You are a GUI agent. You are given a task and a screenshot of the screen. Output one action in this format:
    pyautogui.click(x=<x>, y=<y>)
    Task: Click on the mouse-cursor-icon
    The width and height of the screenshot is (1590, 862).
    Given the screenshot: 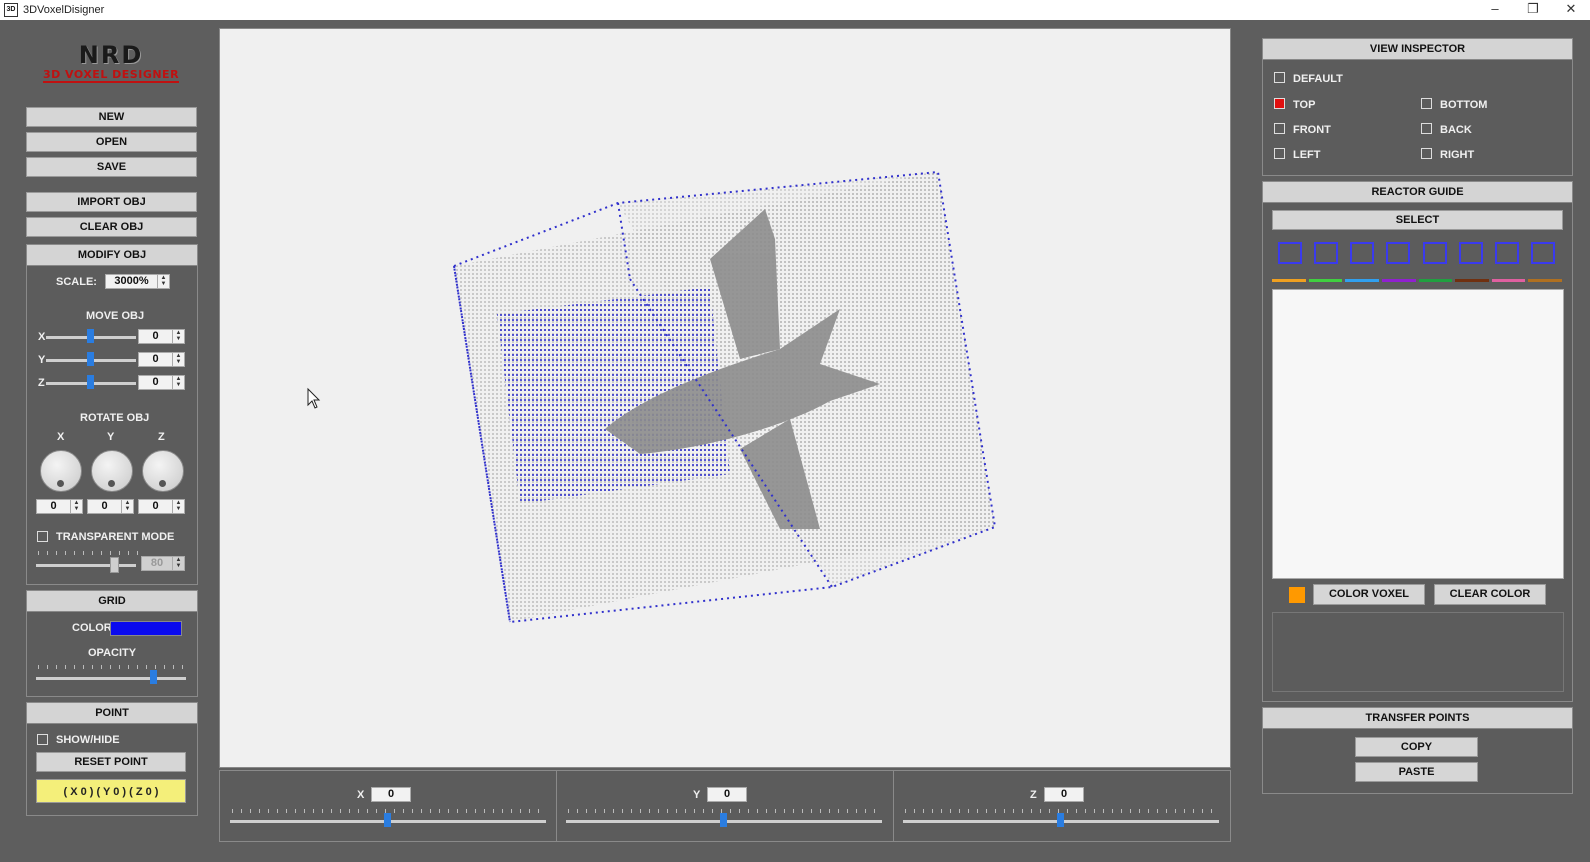 What is the action you would take?
    pyautogui.click(x=314, y=398)
    